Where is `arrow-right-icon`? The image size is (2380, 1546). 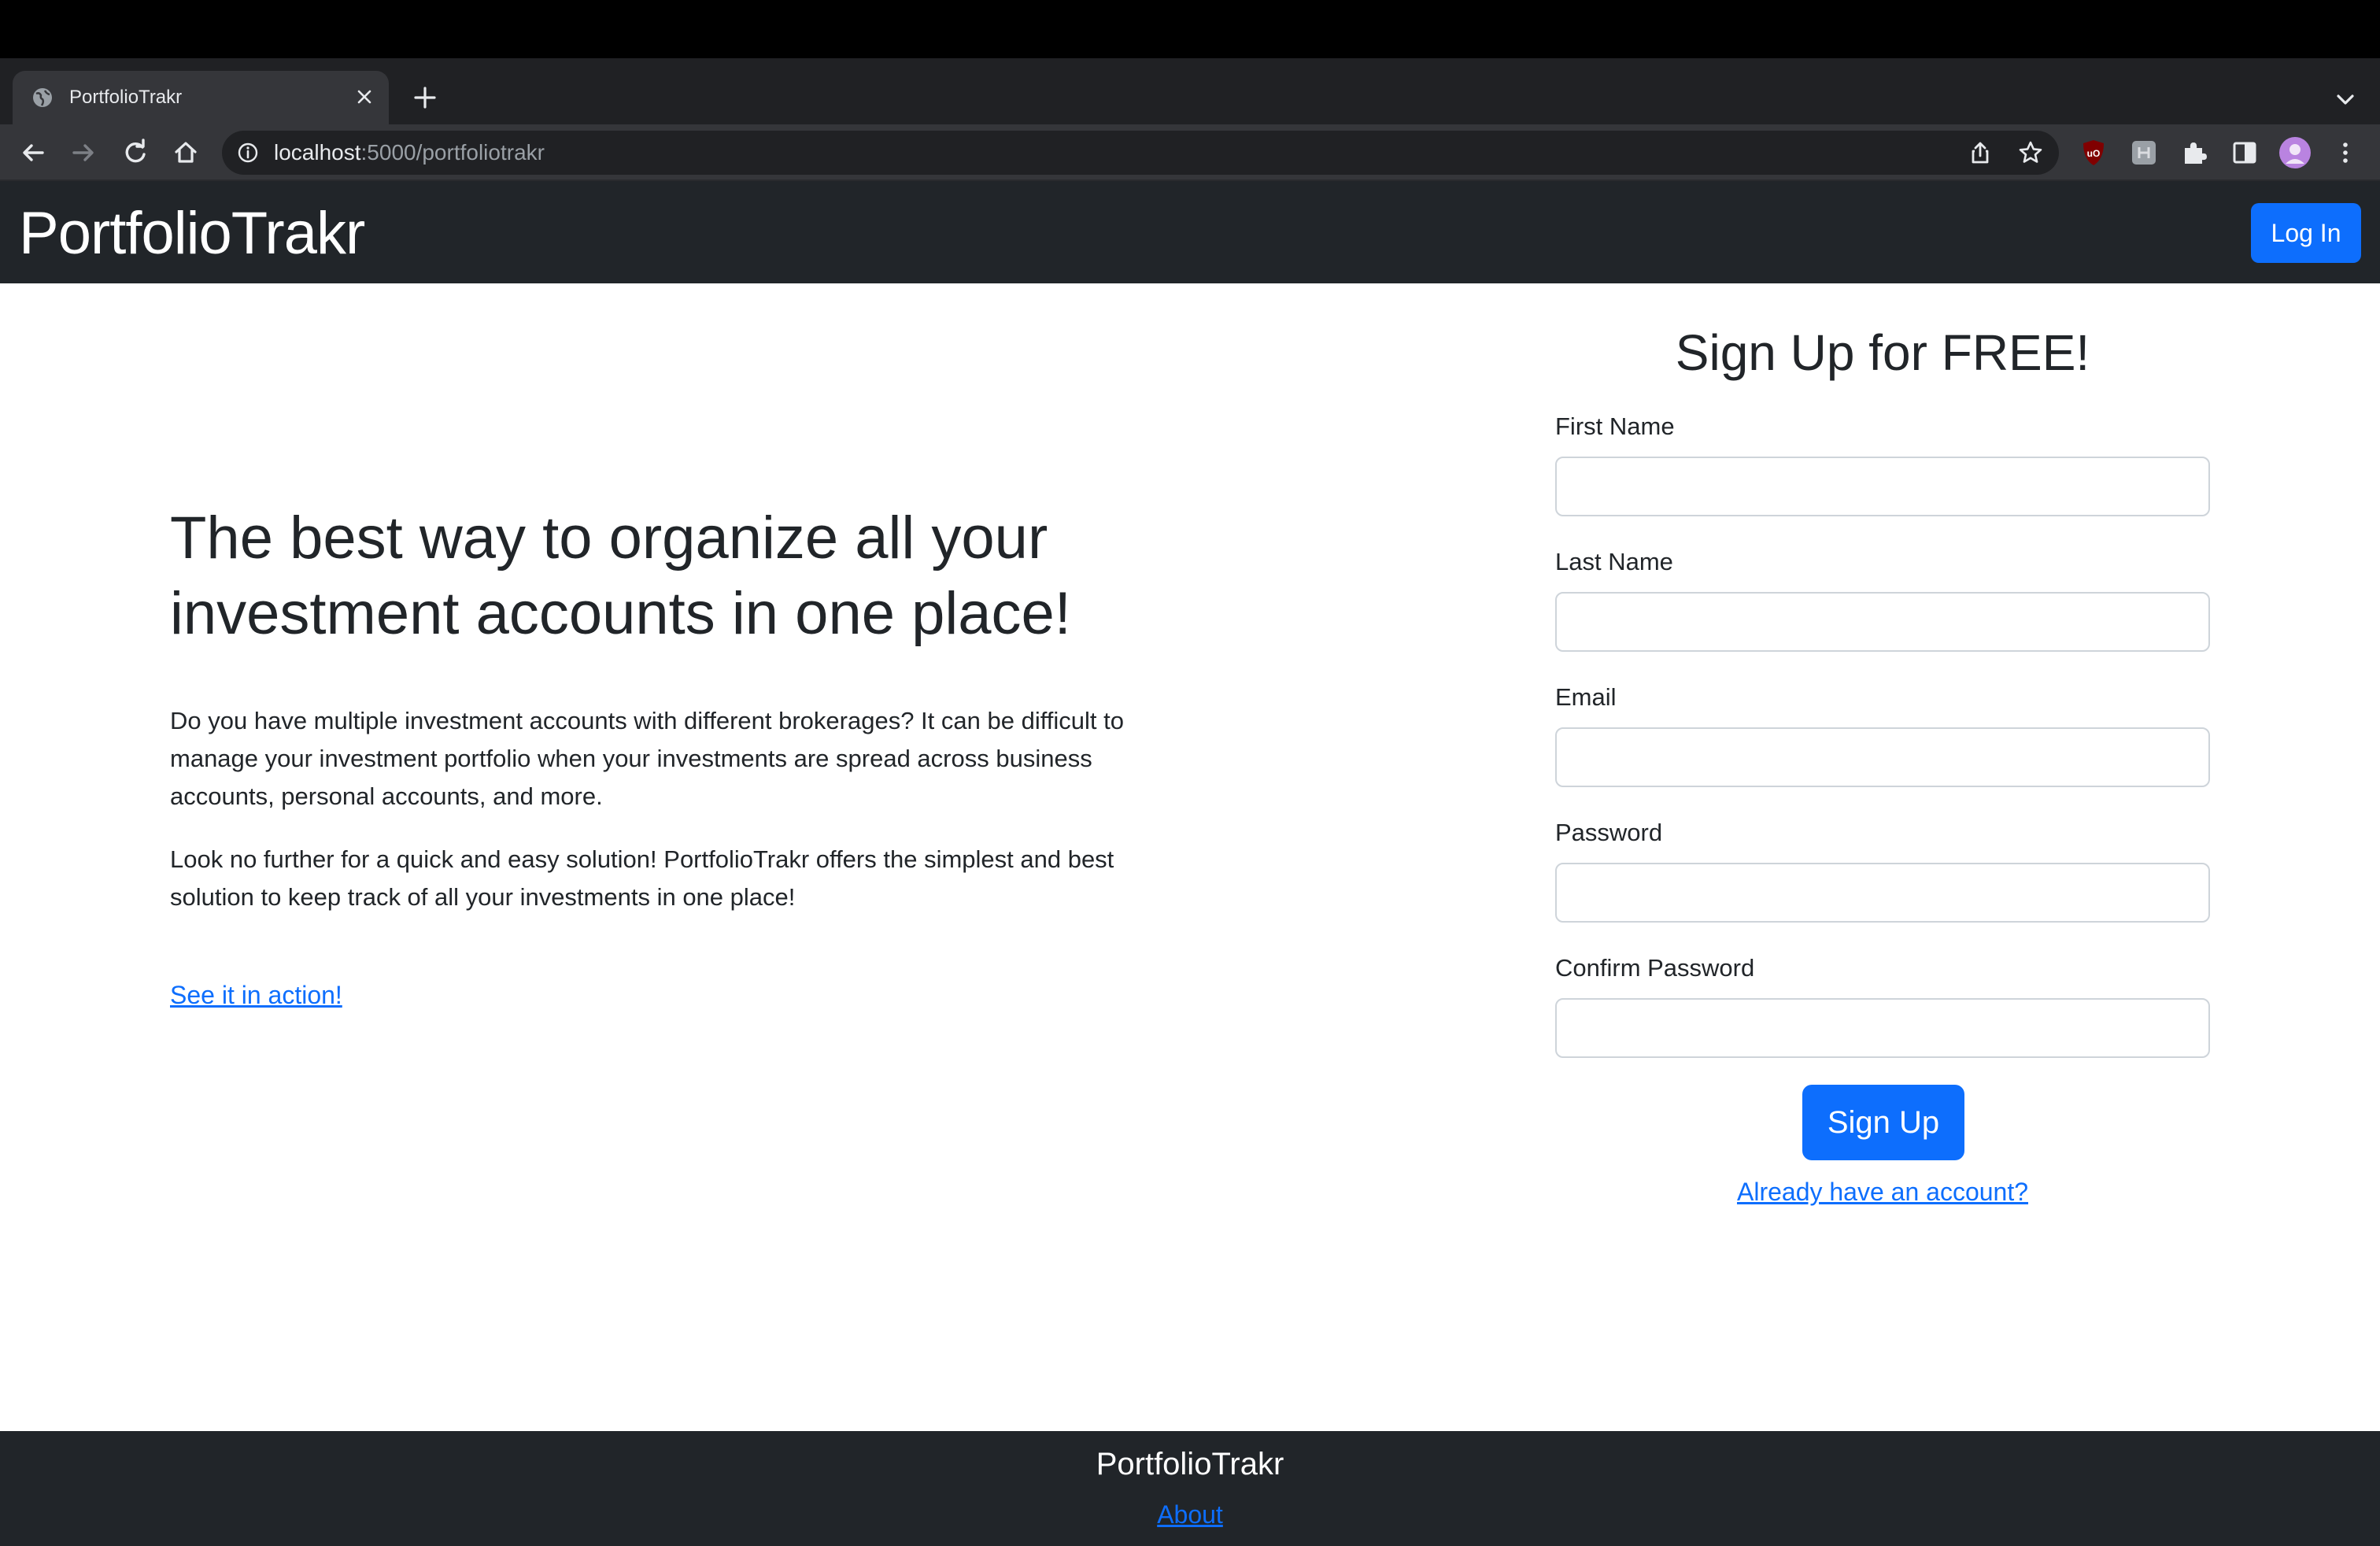 arrow-right-icon is located at coordinates (83, 152).